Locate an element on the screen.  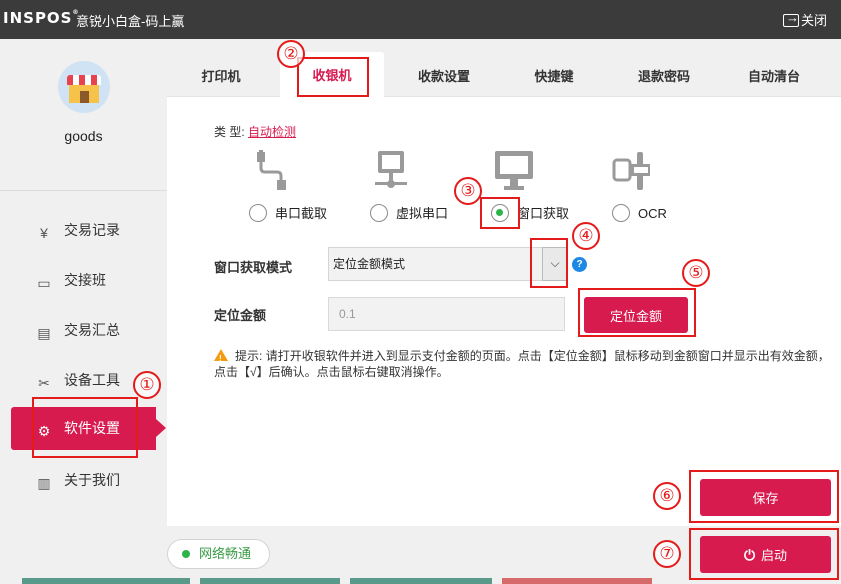
app-title: 意锐小白盒-码上赢 is located at coordinates (130, 21).